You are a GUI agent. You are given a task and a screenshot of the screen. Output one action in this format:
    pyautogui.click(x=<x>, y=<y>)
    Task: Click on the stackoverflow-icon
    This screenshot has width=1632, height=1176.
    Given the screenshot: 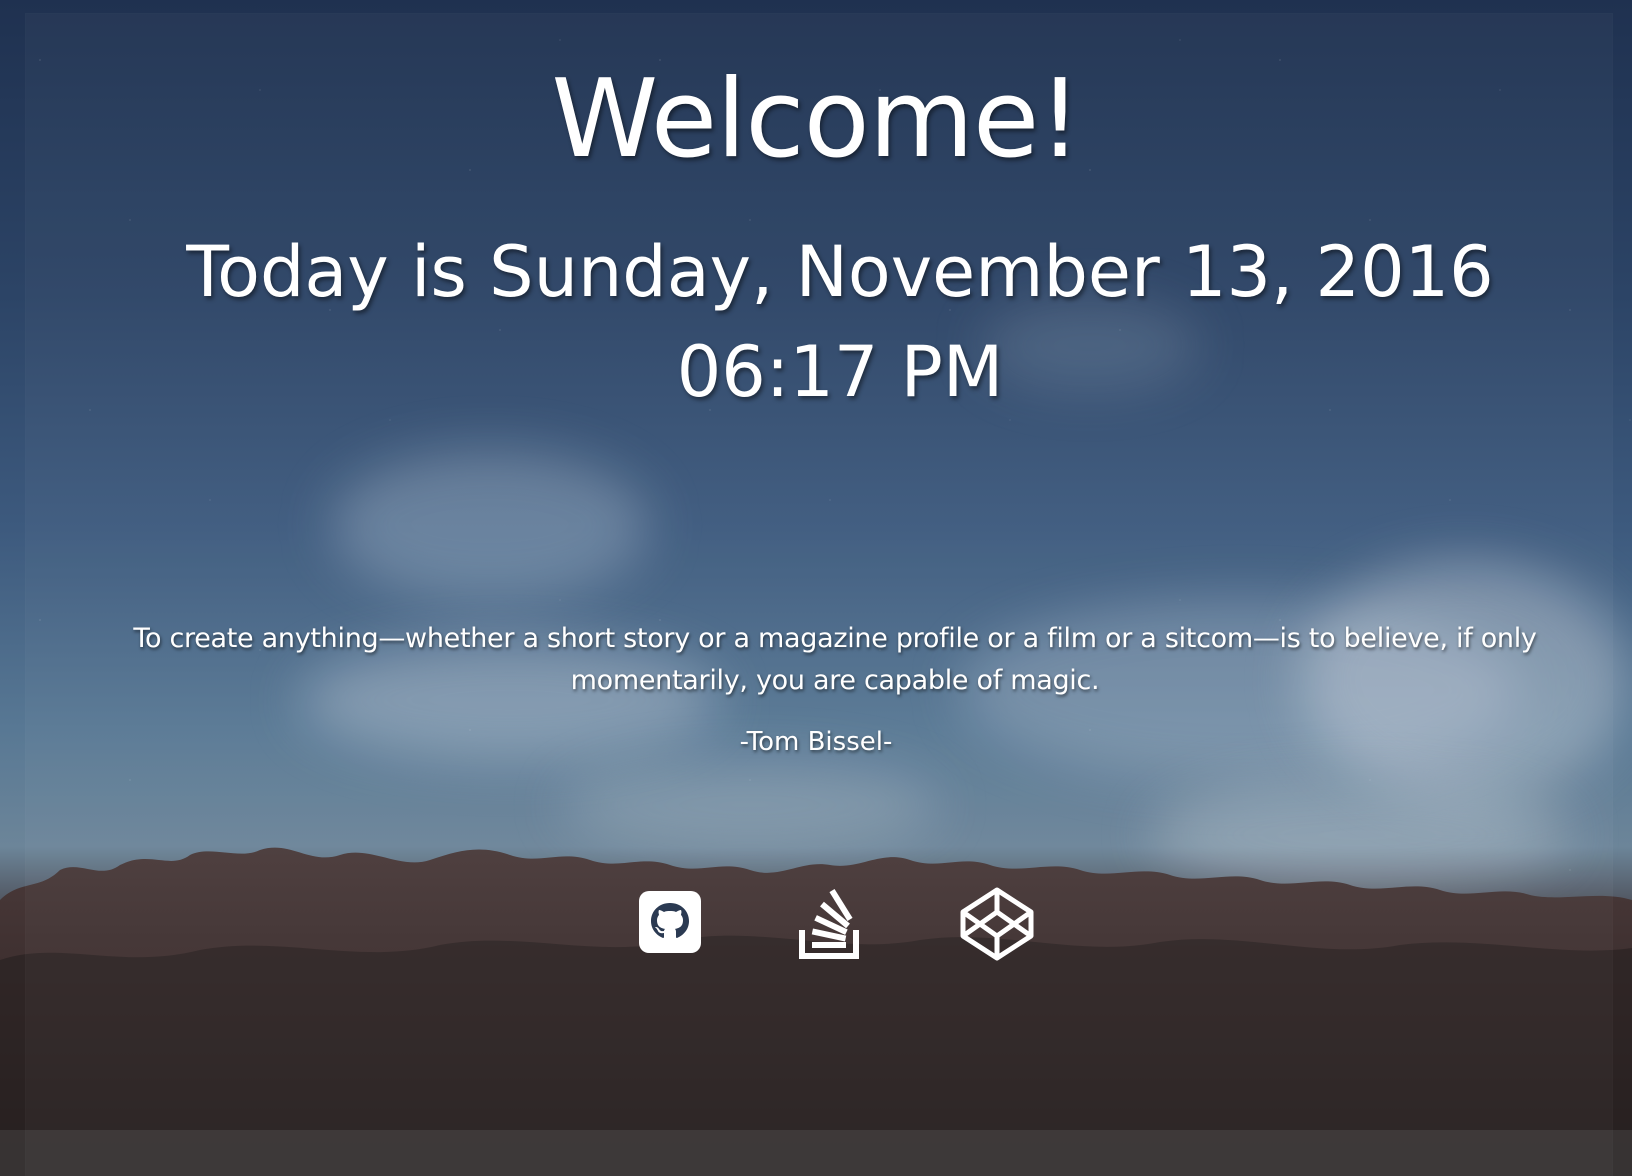 What is the action you would take?
    pyautogui.click(x=830, y=923)
    